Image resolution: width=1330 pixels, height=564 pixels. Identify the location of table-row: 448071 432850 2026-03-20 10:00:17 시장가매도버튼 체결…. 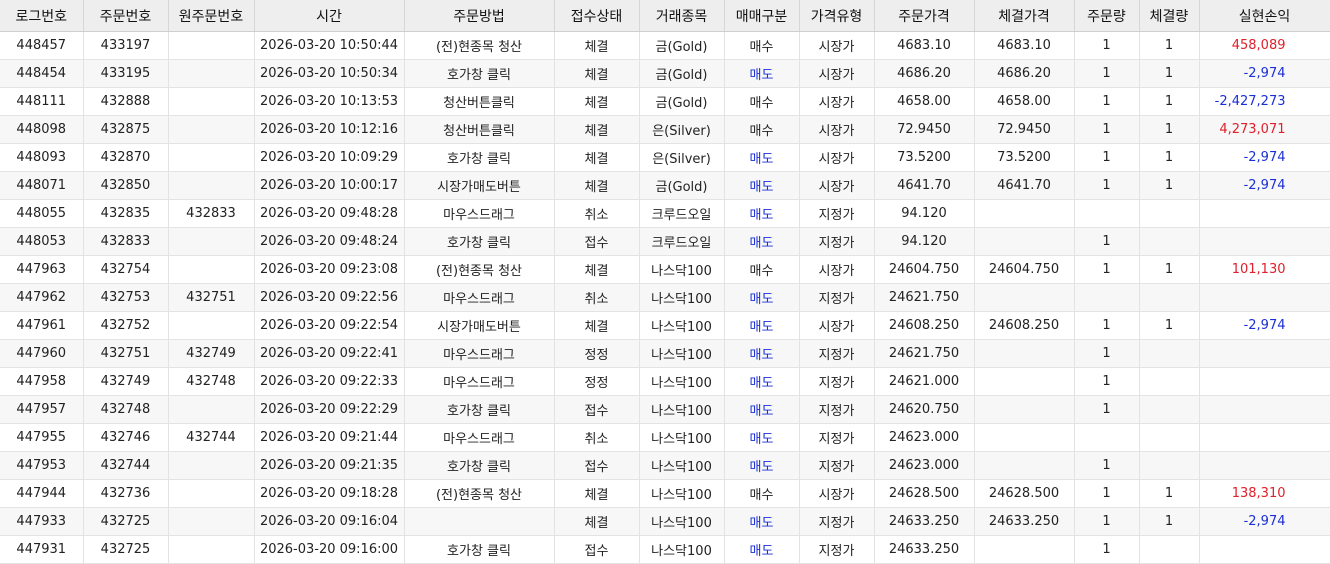
(665, 185).